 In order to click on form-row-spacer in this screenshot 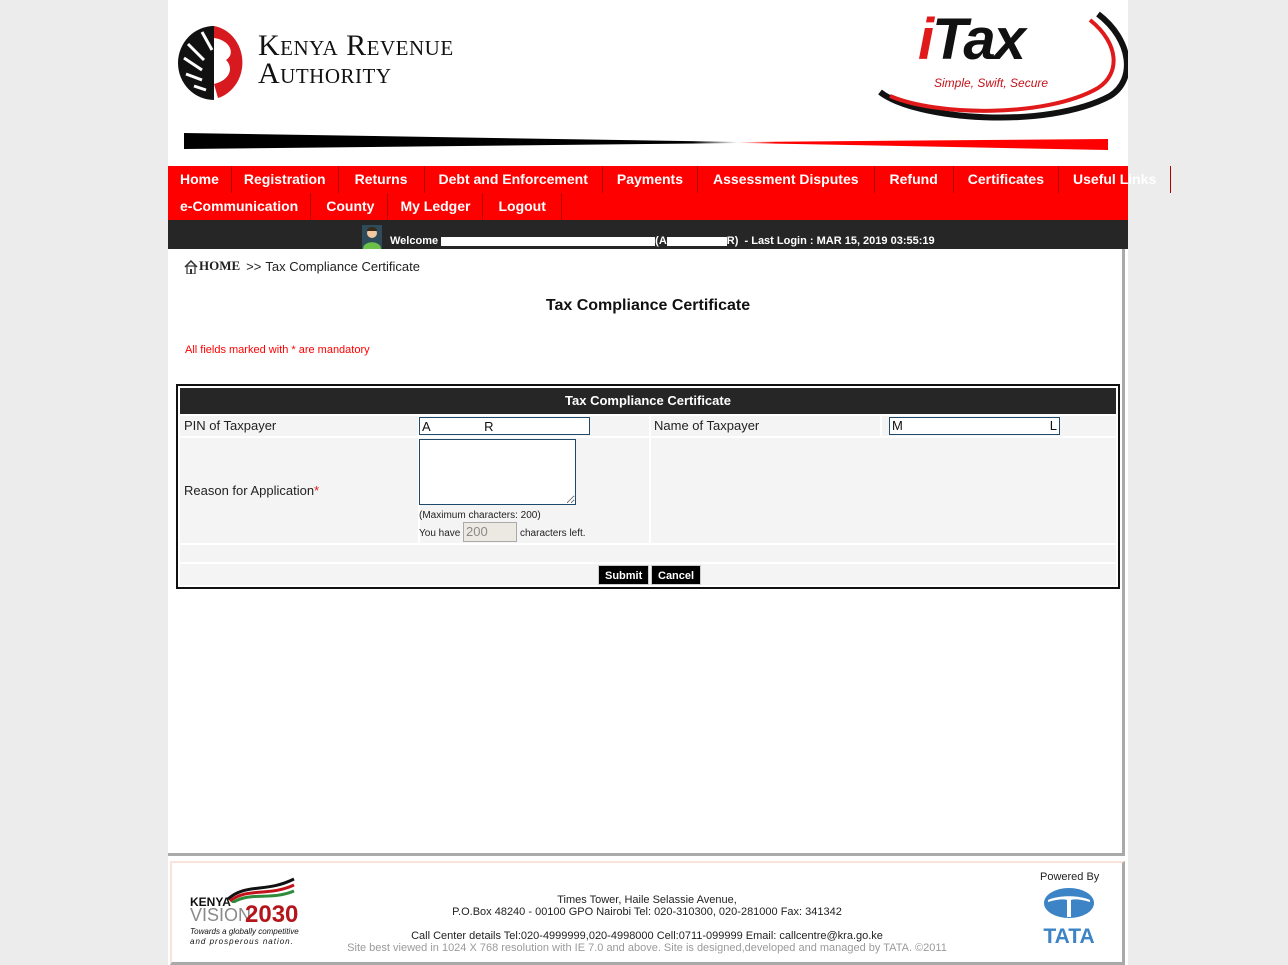, I will do `click(648, 553)`.